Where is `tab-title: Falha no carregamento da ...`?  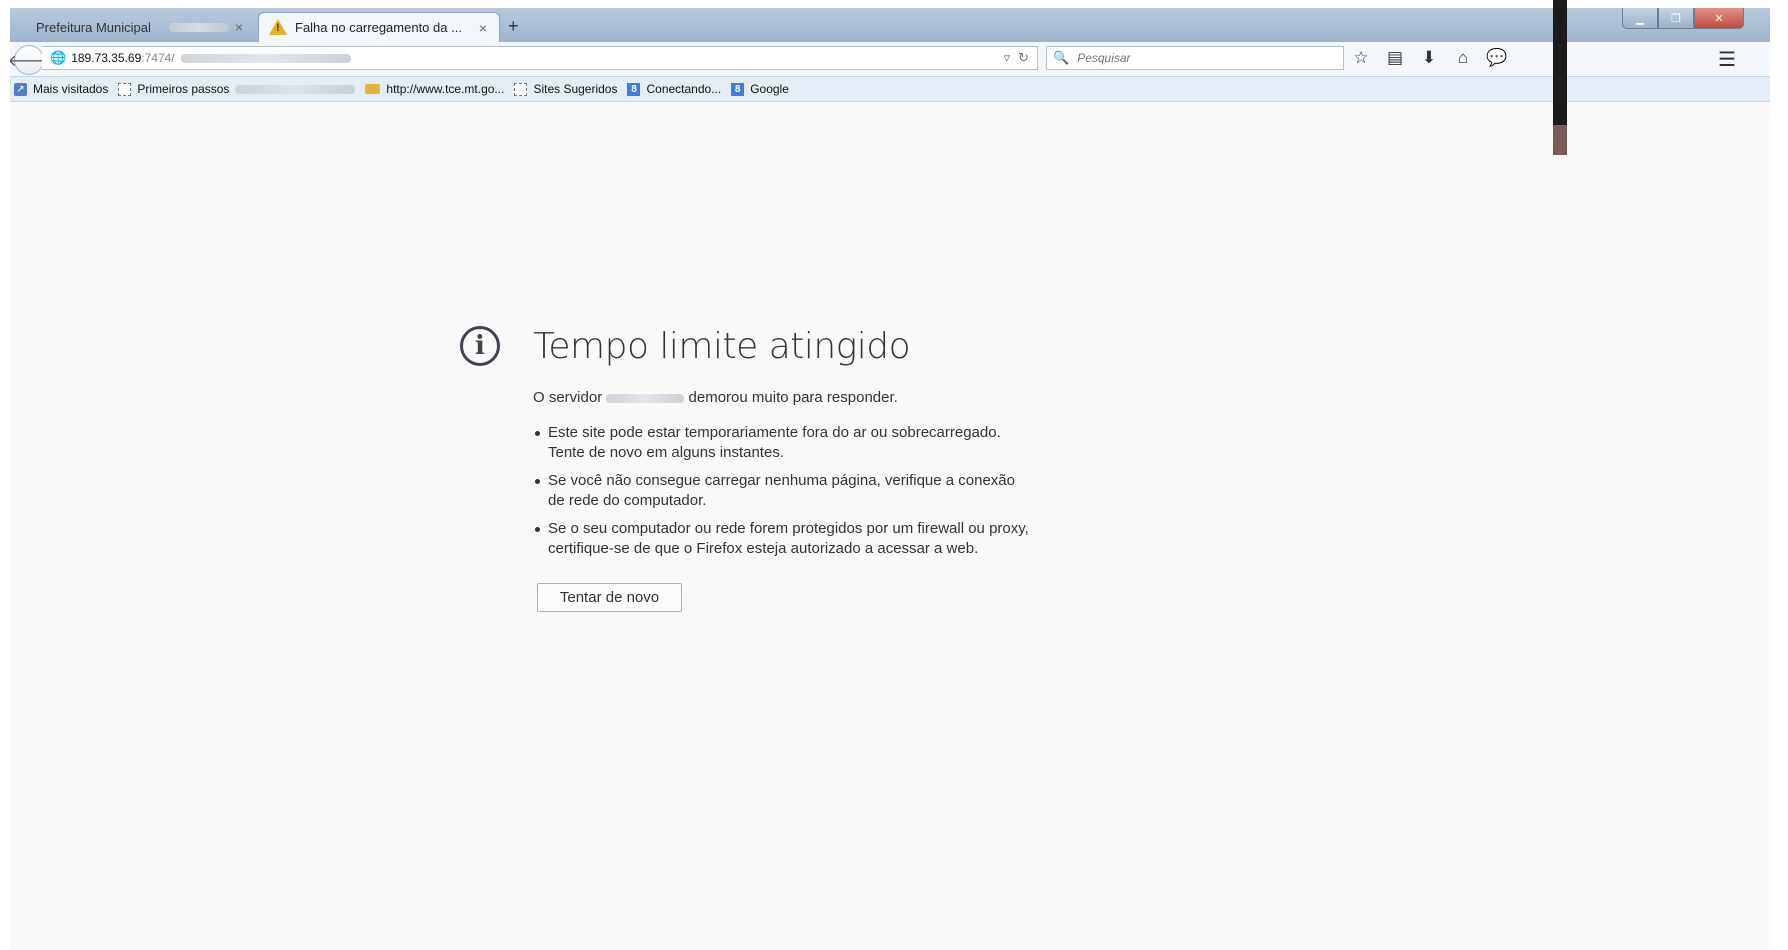
tab-title: Falha no carregamento da ... is located at coordinates (378, 27).